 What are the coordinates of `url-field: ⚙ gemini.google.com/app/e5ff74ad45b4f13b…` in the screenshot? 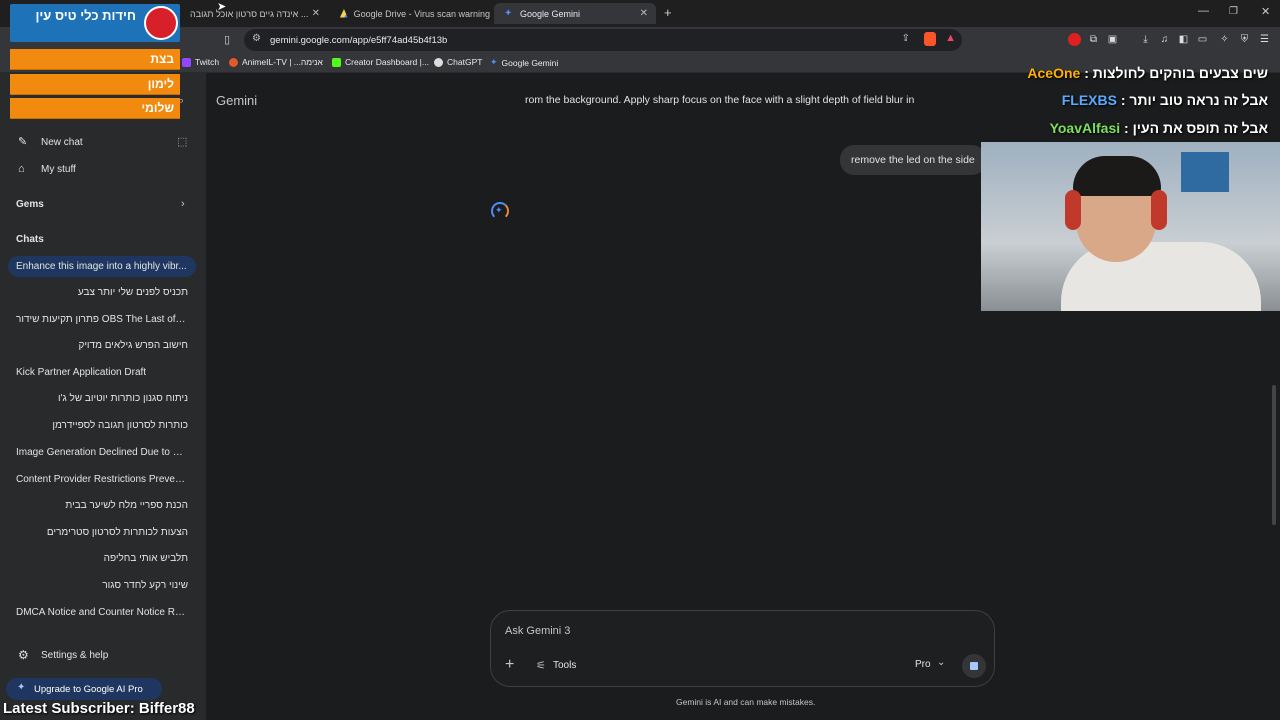 It's located at (603, 40).